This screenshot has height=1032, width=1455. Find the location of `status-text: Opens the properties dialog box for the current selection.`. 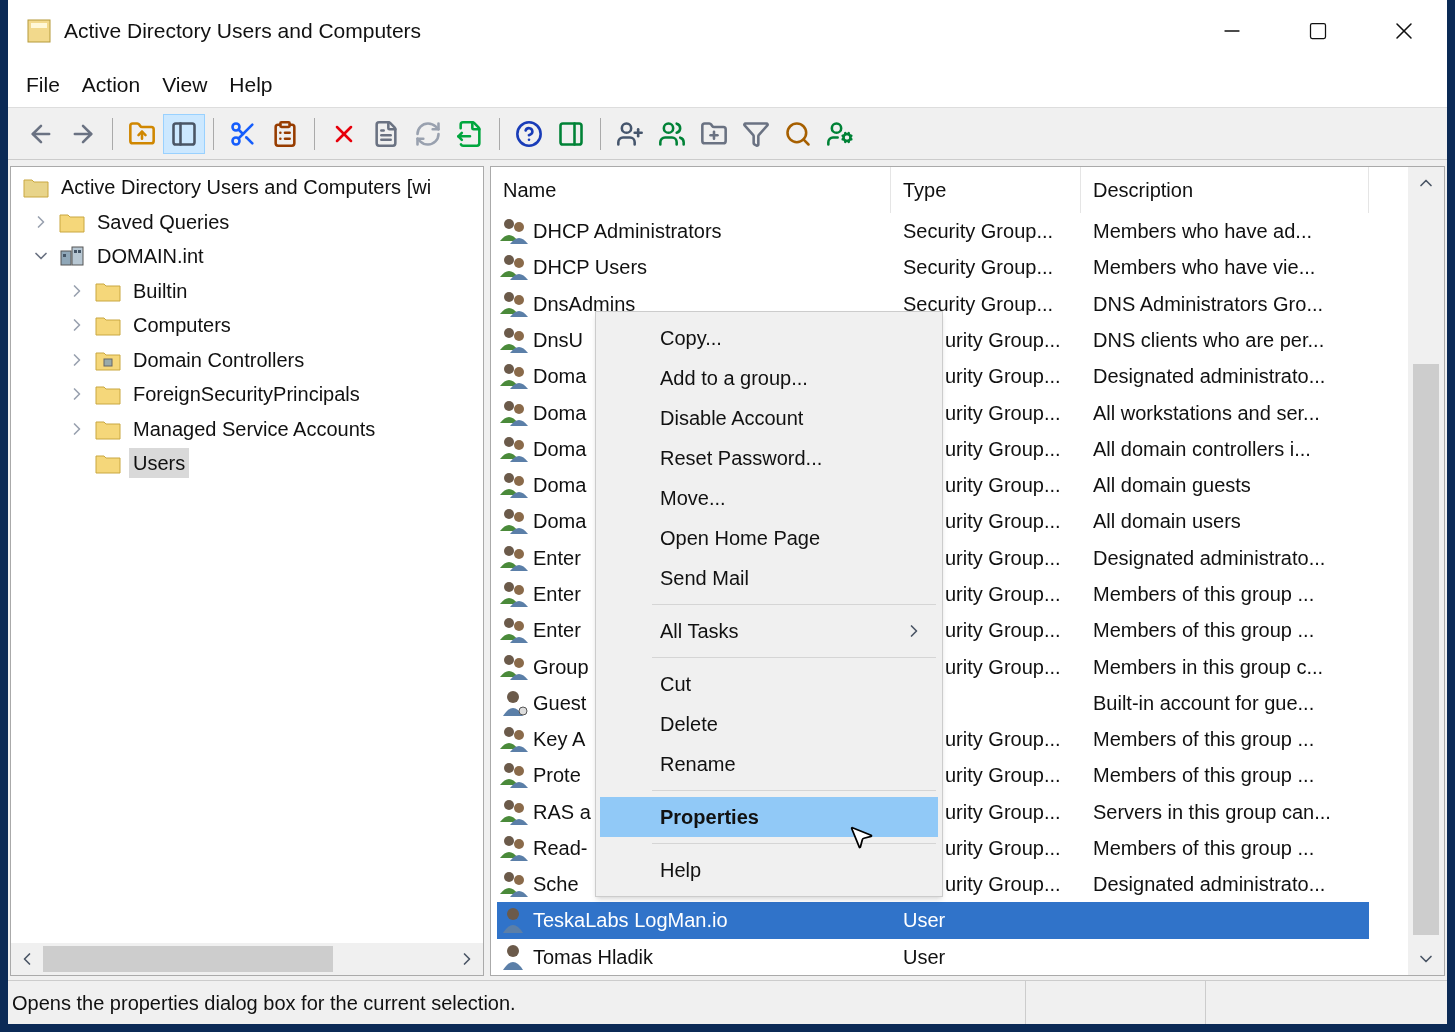

status-text: Opens the properties dialog box for the current selection. is located at coordinates (517, 1002).